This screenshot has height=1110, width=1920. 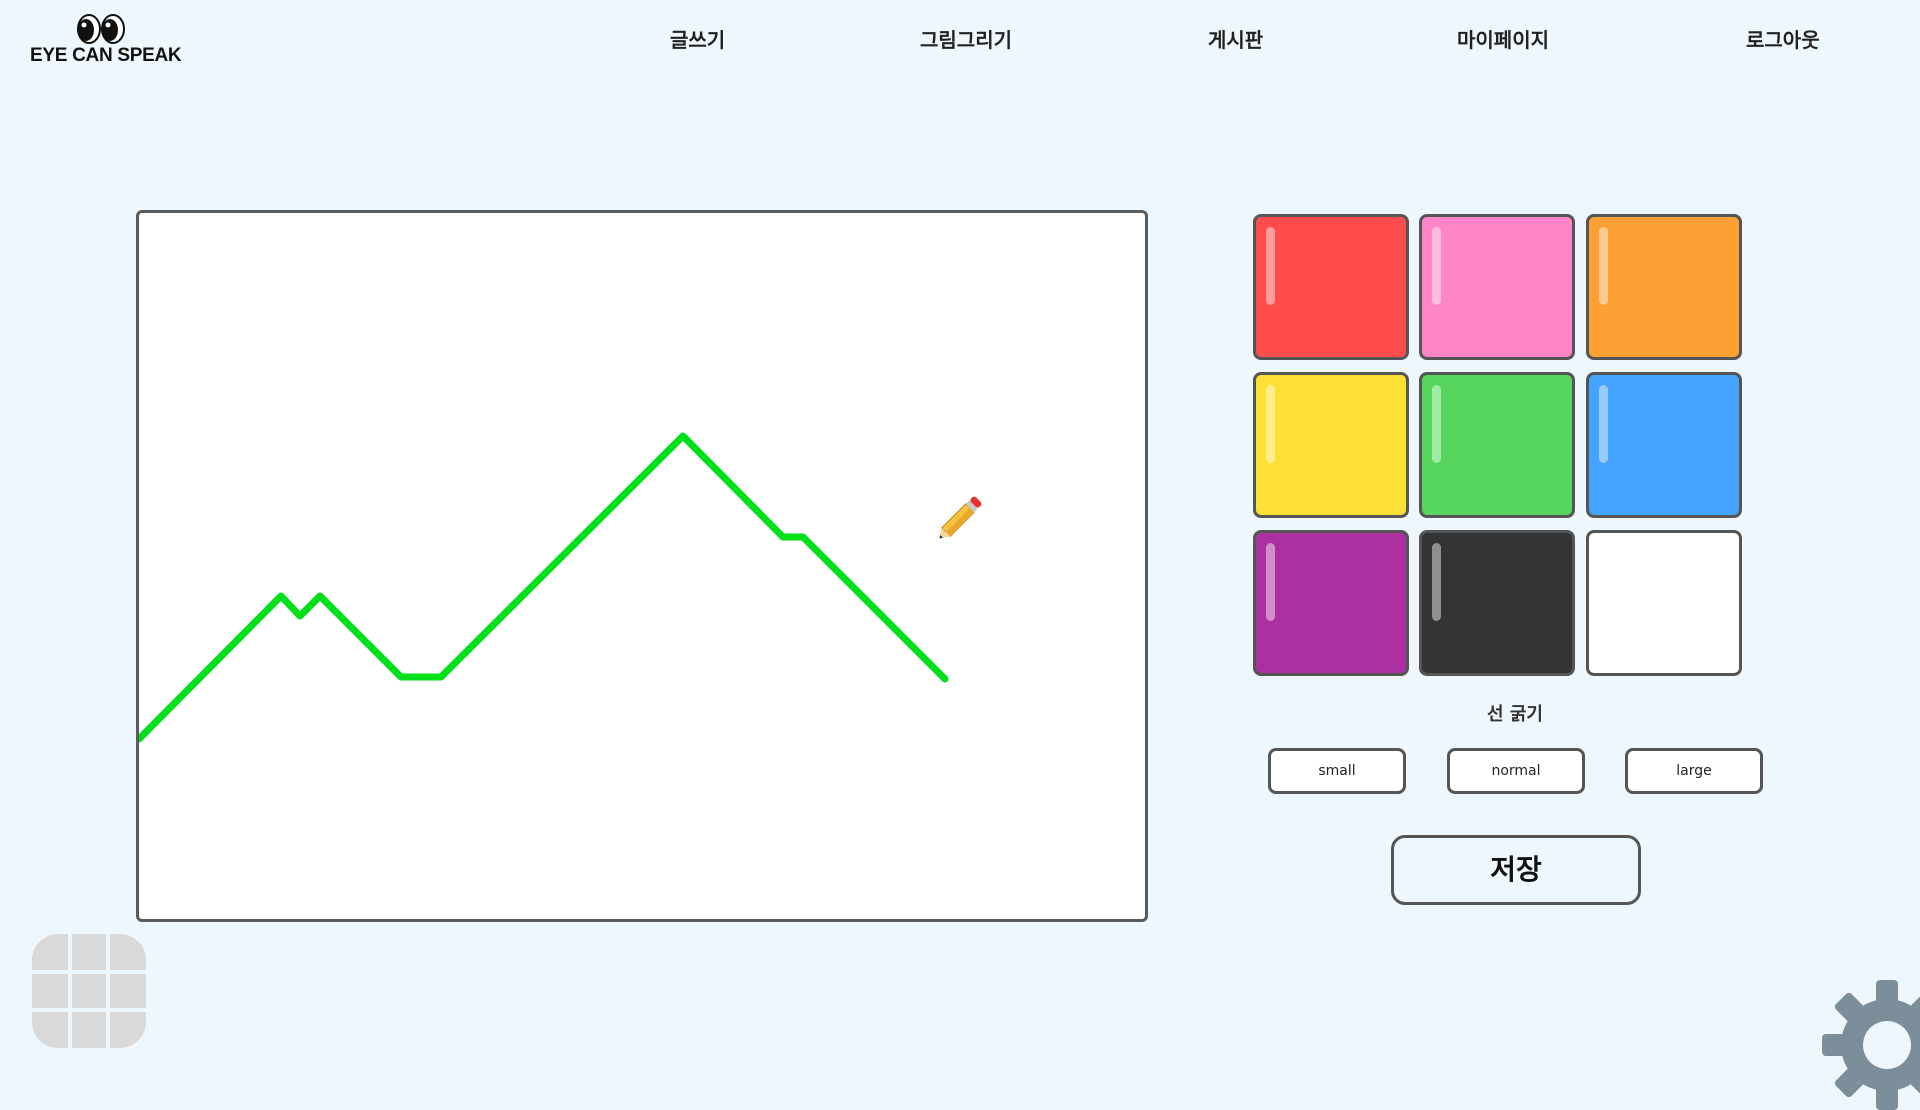 I want to click on thickness-normal-button: normal, so click(x=1516, y=771).